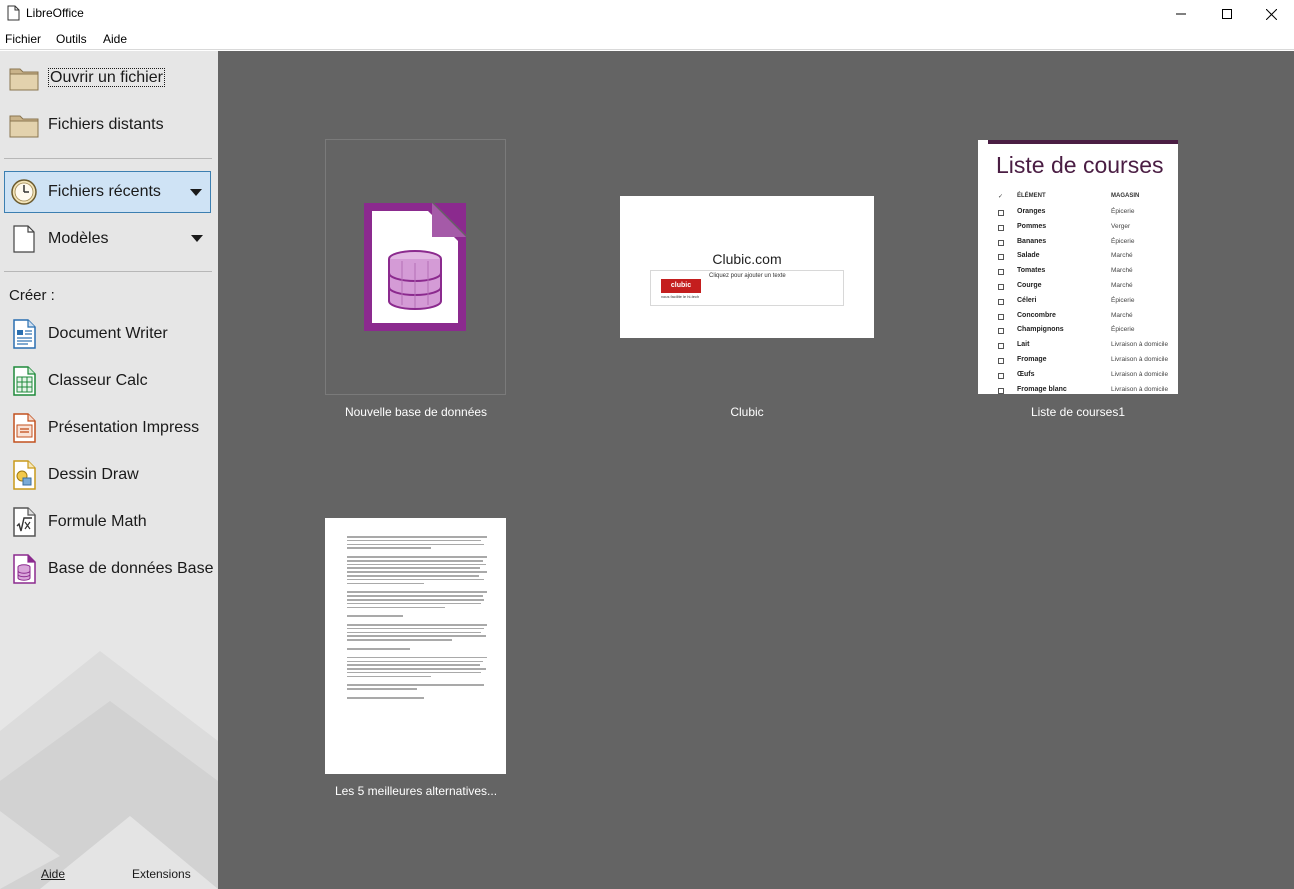  What do you see at coordinates (1023, 345) in the screenshot?
I see `list-item-name: Lait` at bounding box center [1023, 345].